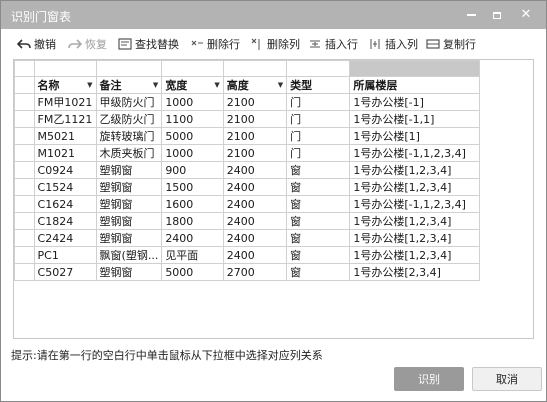 This screenshot has width=547, height=402. I want to click on minimize-button, so click(471, 15).